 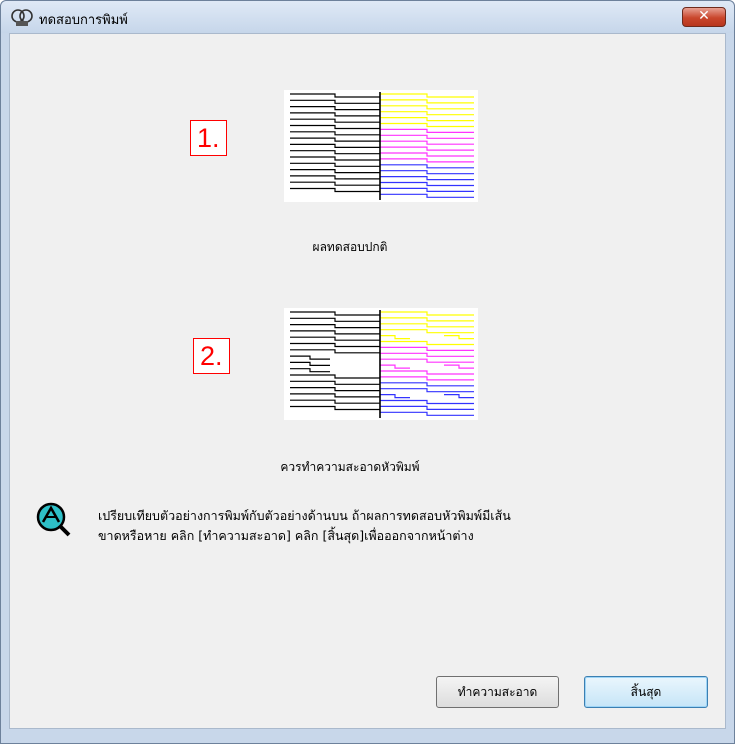 I want to click on pattern-number-2: 2., so click(x=211, y=356).